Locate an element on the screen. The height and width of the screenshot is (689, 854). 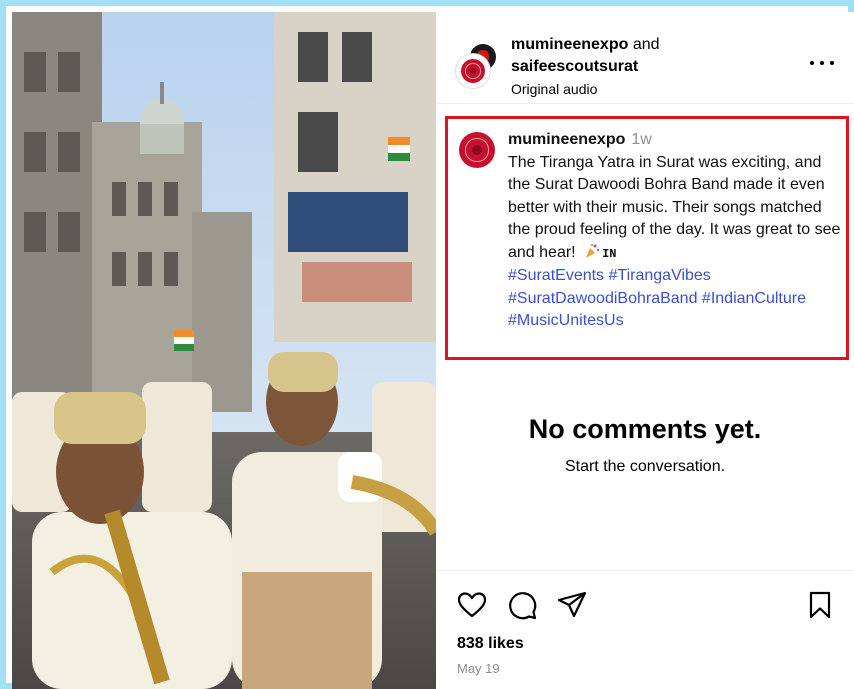
caption-username: mumineenexpo is located at coordinates (566, 139).